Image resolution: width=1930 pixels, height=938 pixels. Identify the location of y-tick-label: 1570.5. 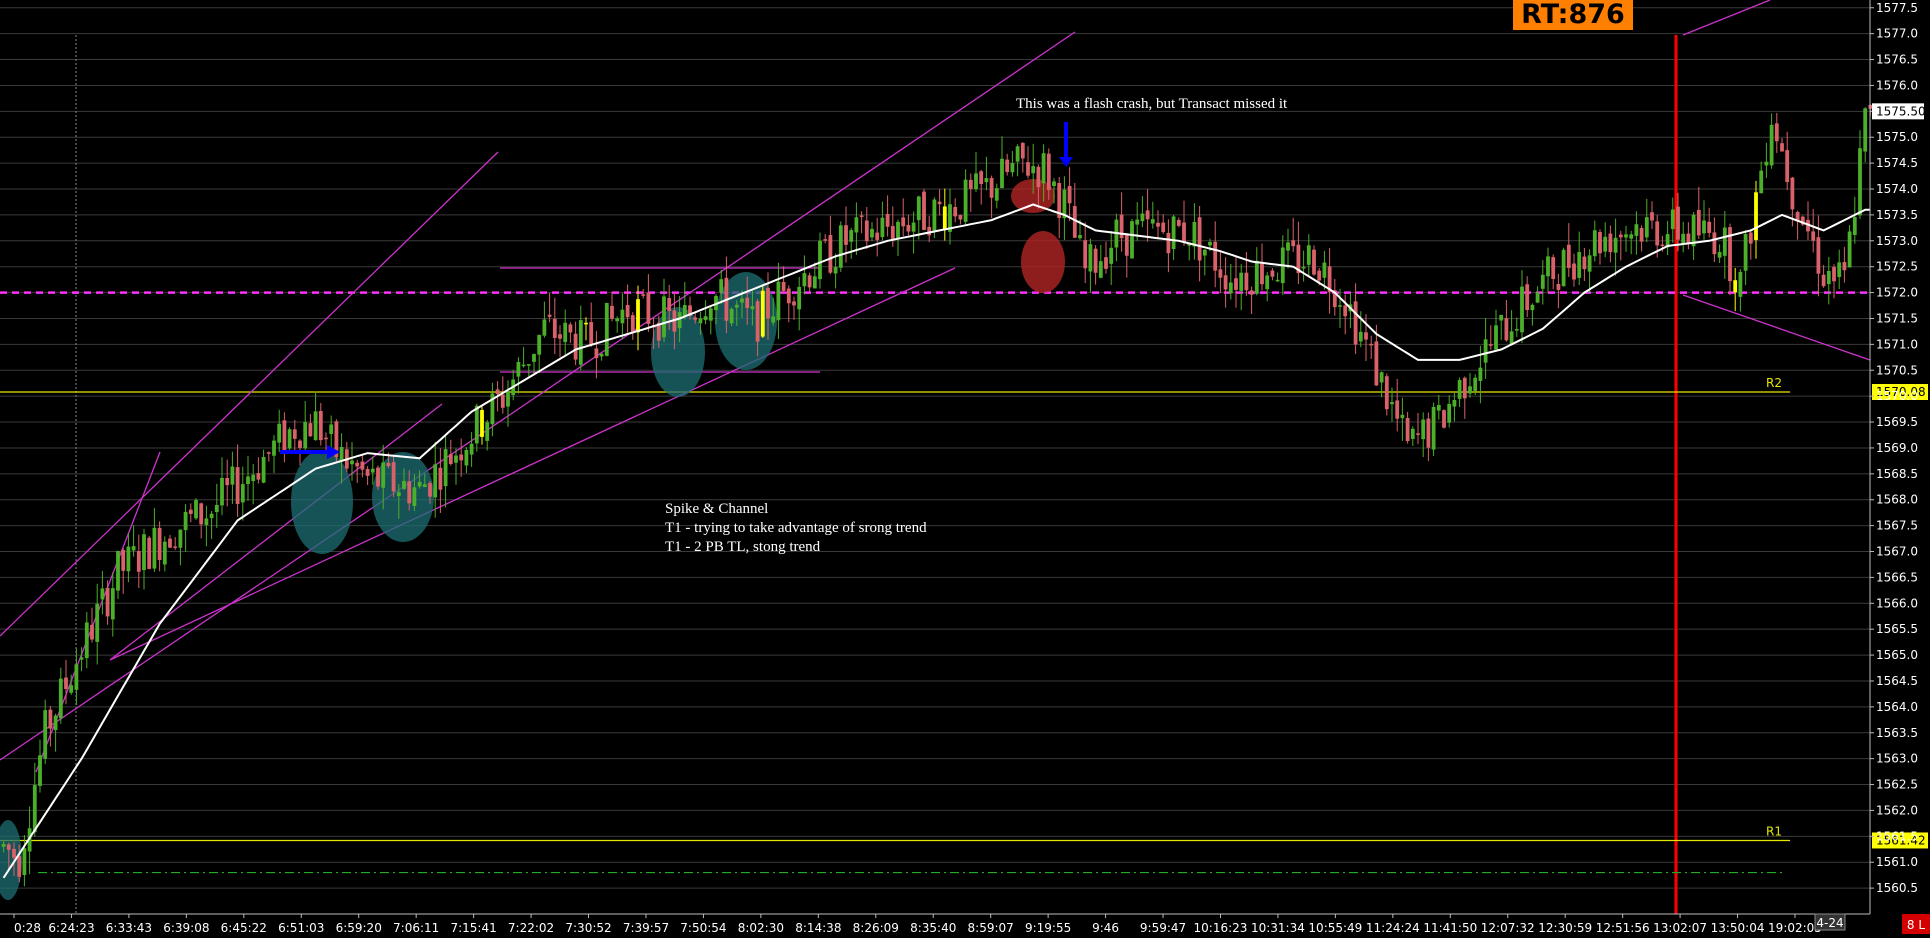
(1897, 370).